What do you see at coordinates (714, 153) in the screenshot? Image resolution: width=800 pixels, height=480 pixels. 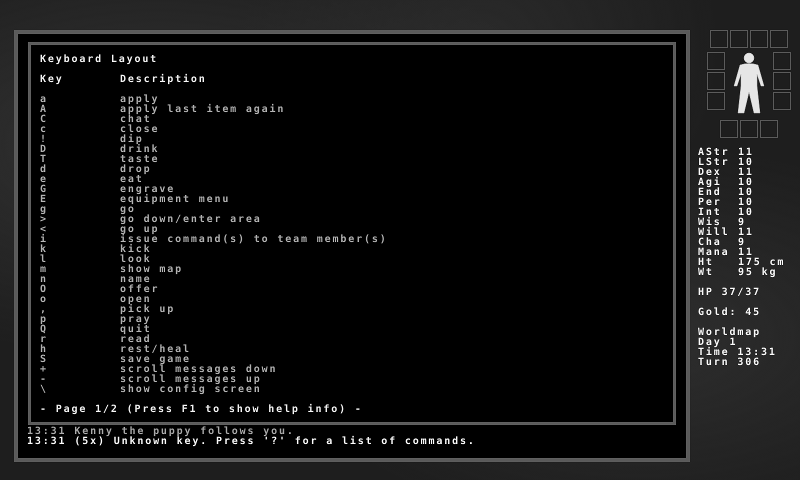 I see `stat-label: AStr` at bounding box center [714, 153].